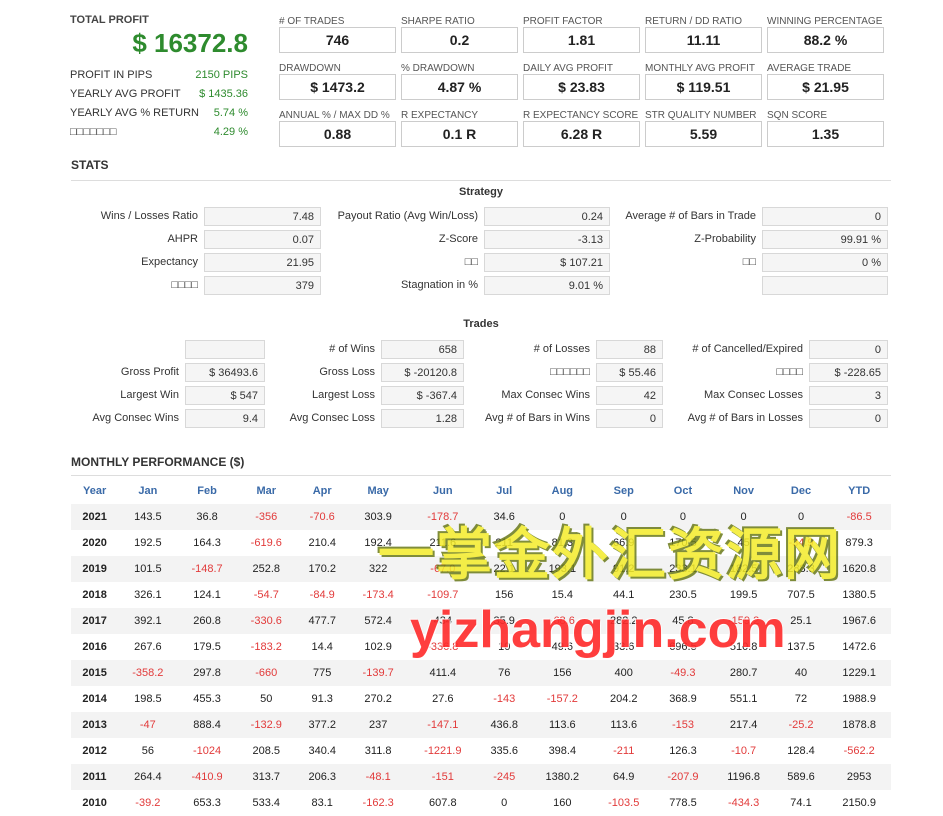 Image resolution: width=943 pixels, height=816 pixels. I want to click on month-value-cell: 411.4, so click(442, 673).